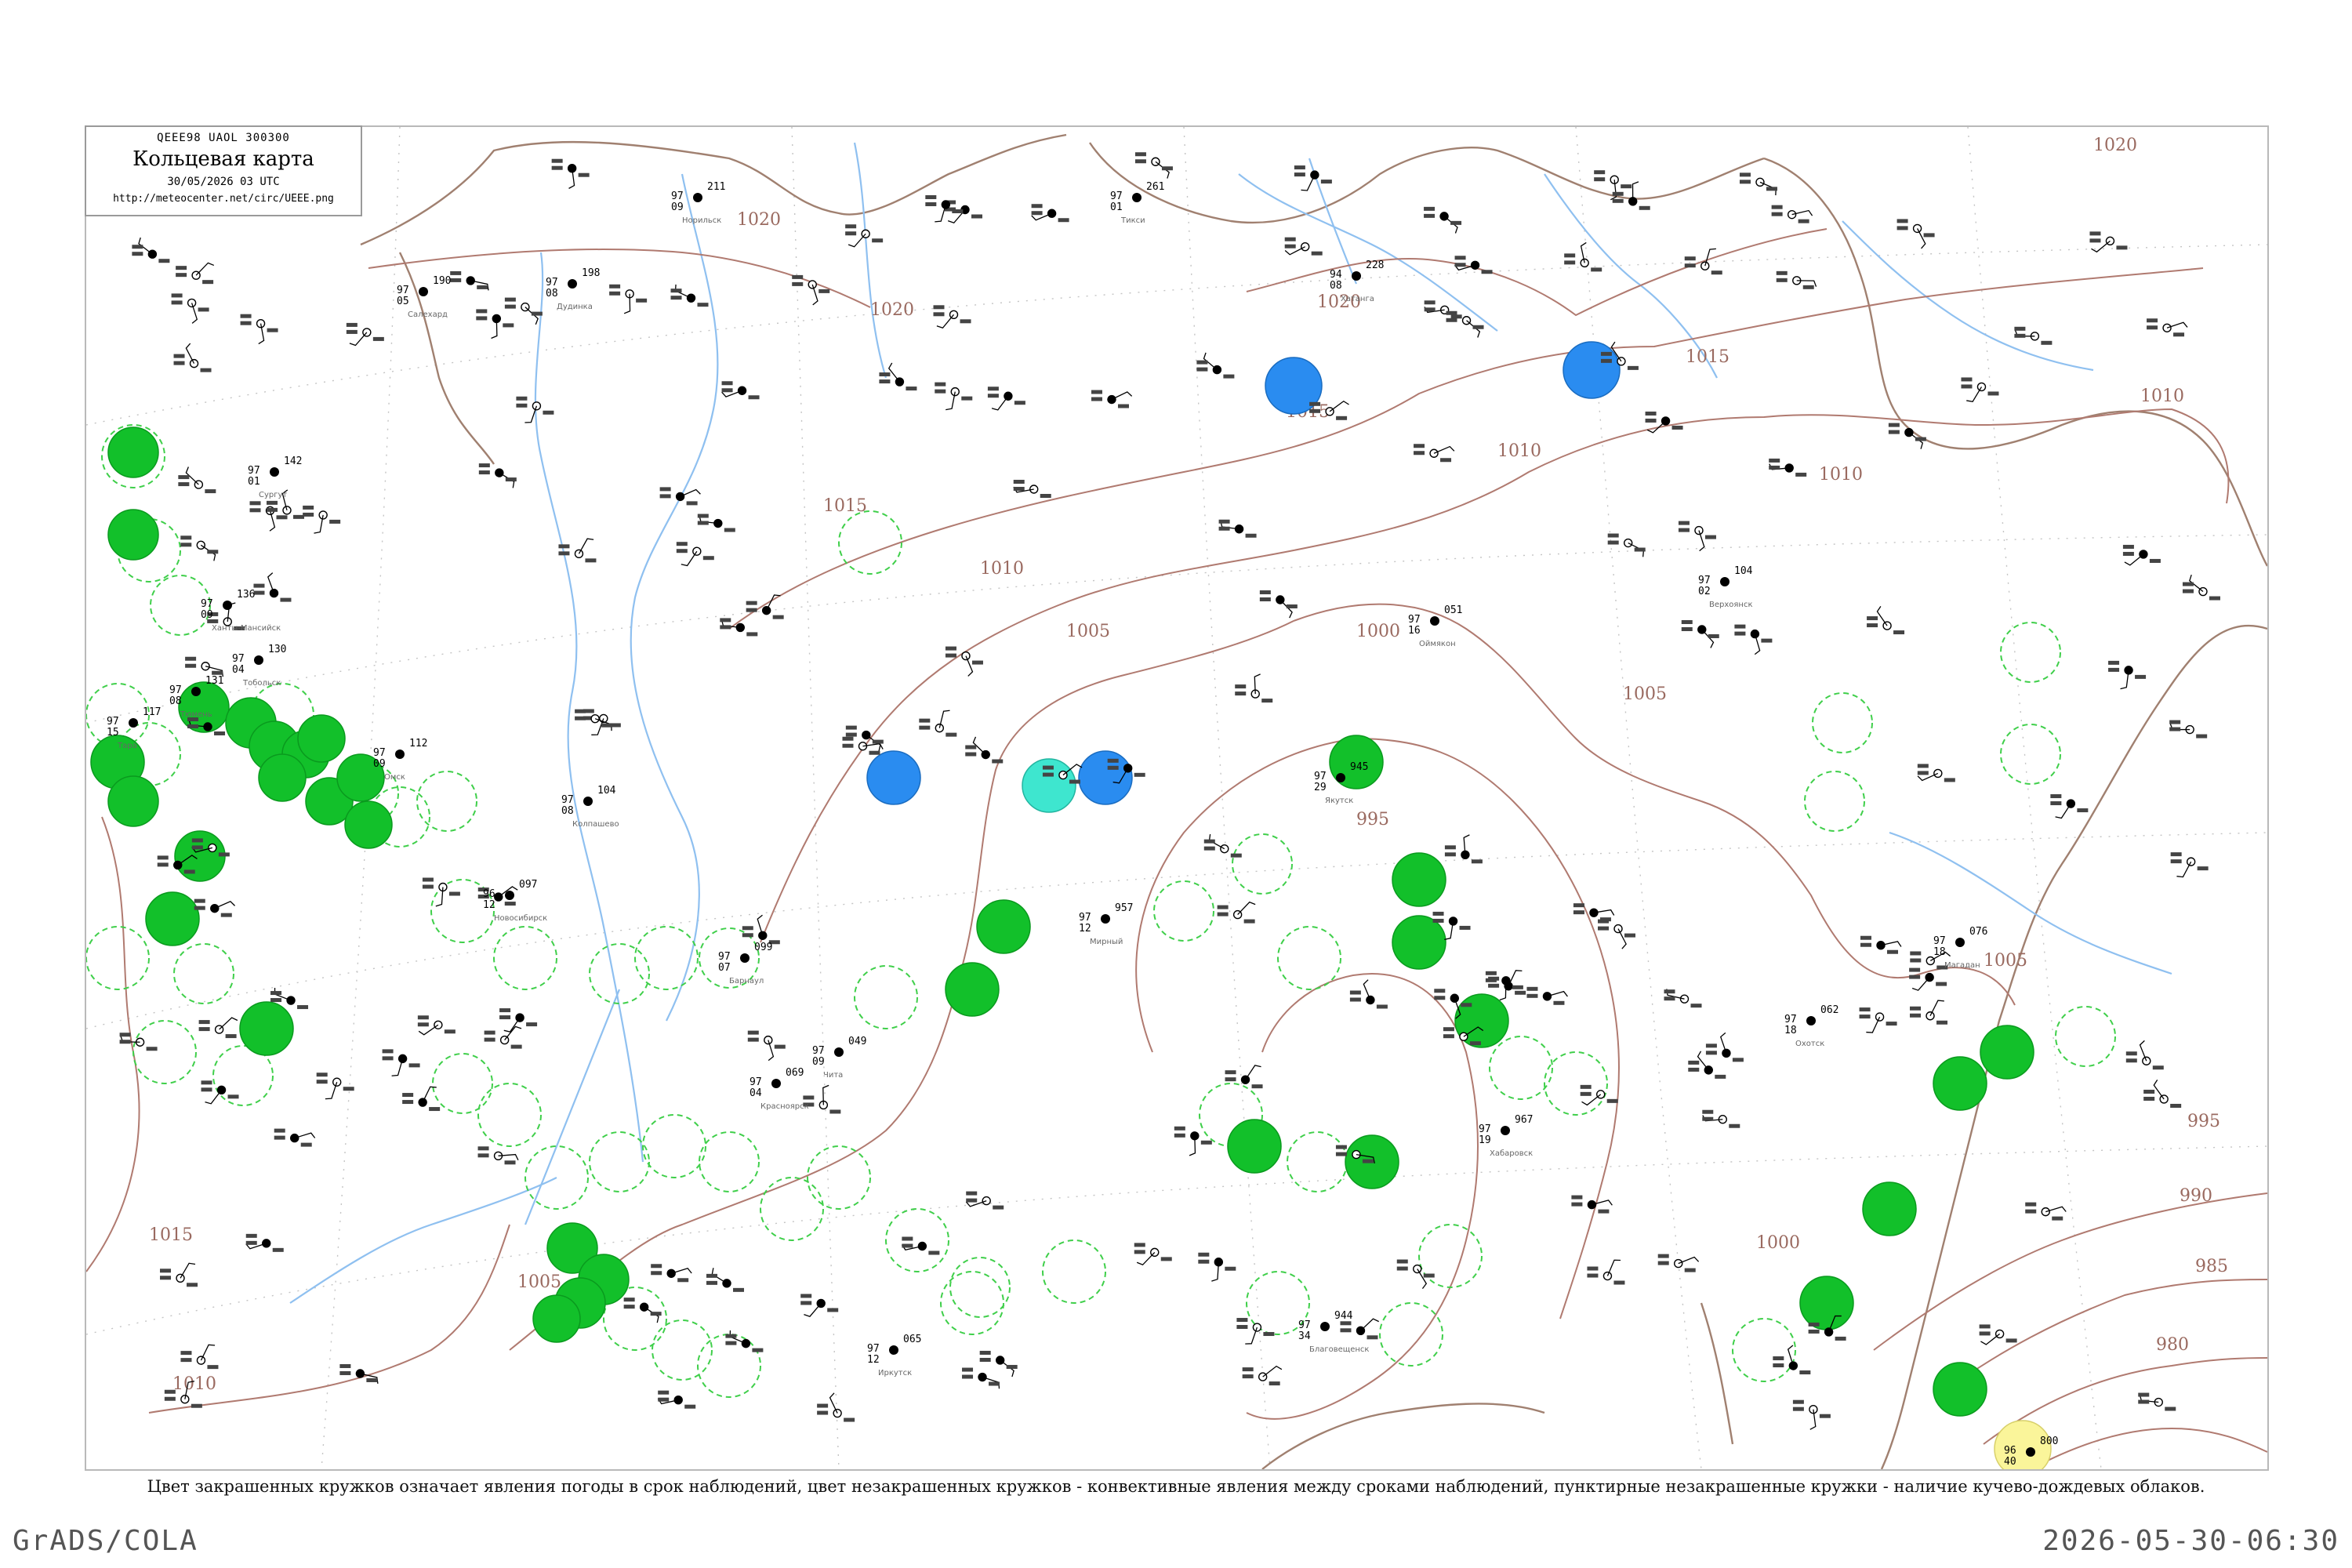 The image size is (2352, 1568). Describe the element at coordinates (833, 1075) in the screenshot. I see `station-name: Чита` at that location.